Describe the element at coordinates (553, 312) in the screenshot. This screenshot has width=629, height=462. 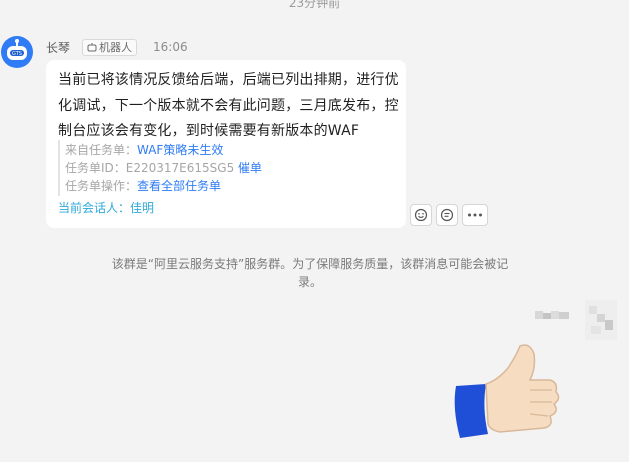
I see `blurred-sender-name` at that location.